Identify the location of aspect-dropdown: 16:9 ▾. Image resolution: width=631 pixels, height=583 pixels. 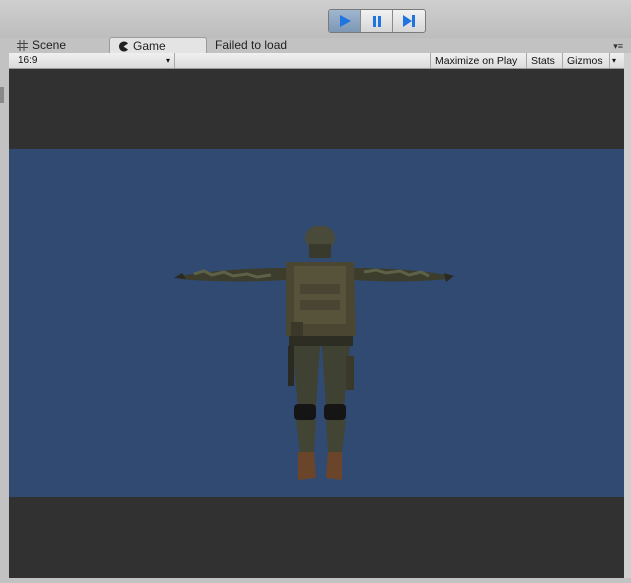
(93, 60).